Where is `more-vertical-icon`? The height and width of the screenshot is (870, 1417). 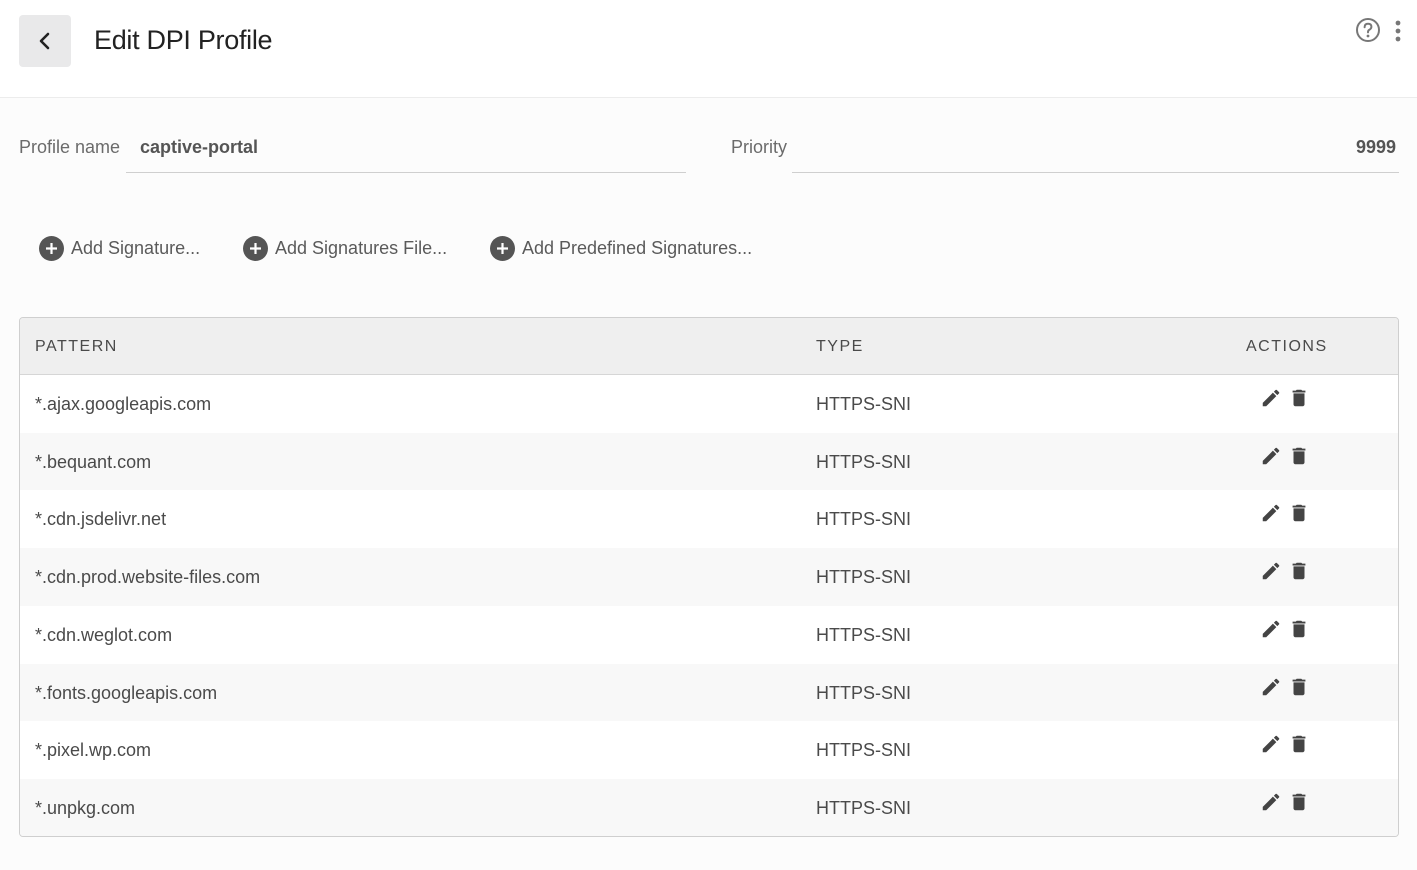
more-vertical-icon is located at coordinates (1398, 31).